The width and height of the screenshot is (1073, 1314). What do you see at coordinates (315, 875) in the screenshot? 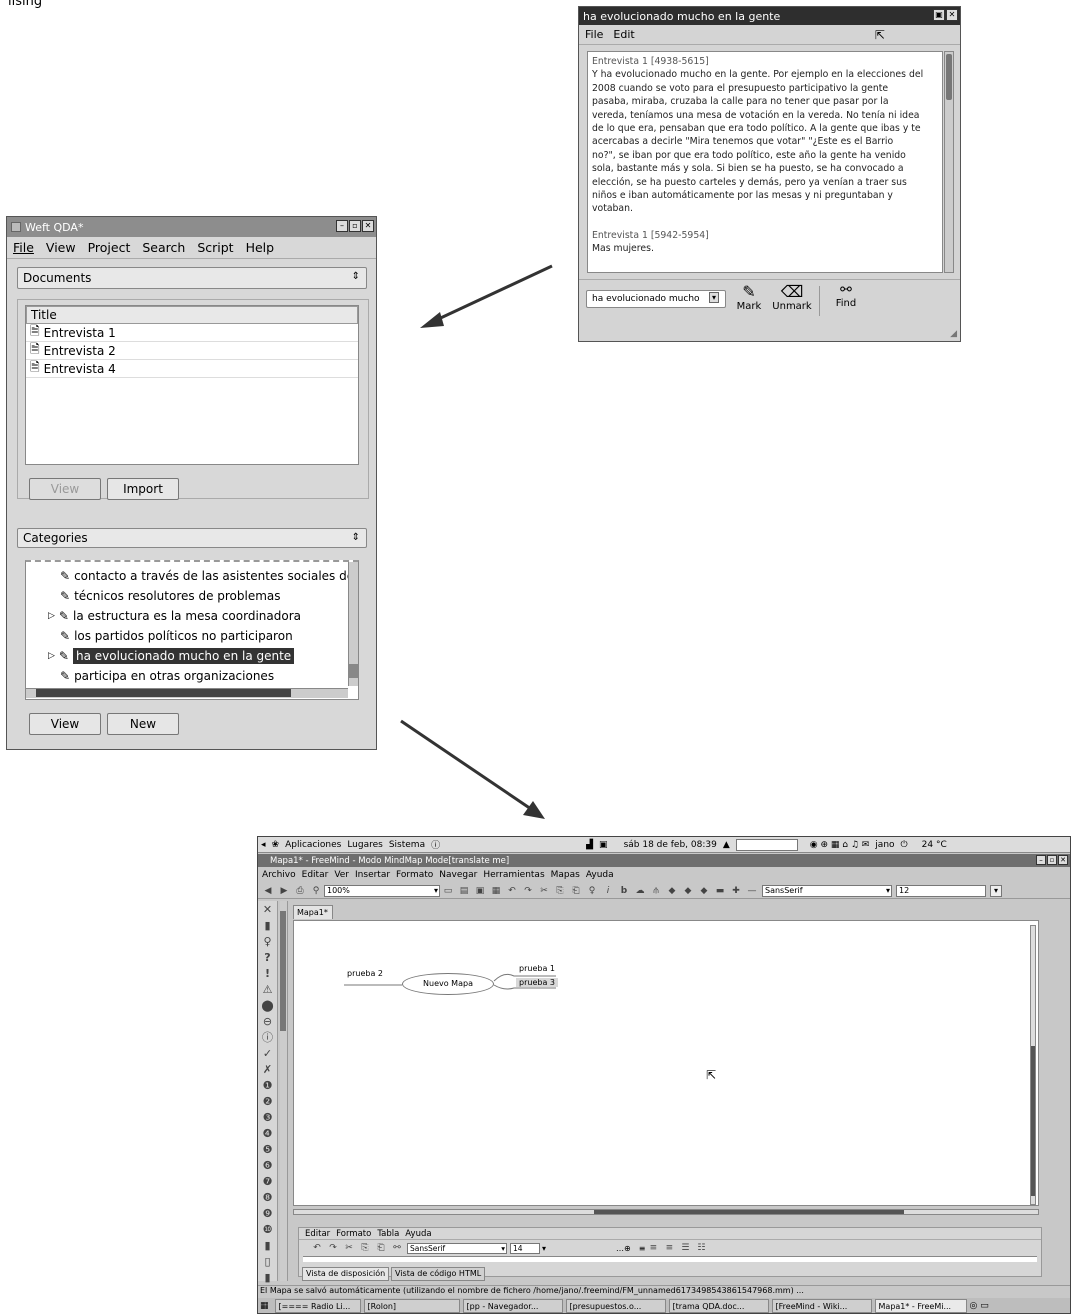
I see `menu-editar: Editar` at bounding box center [315, 875].